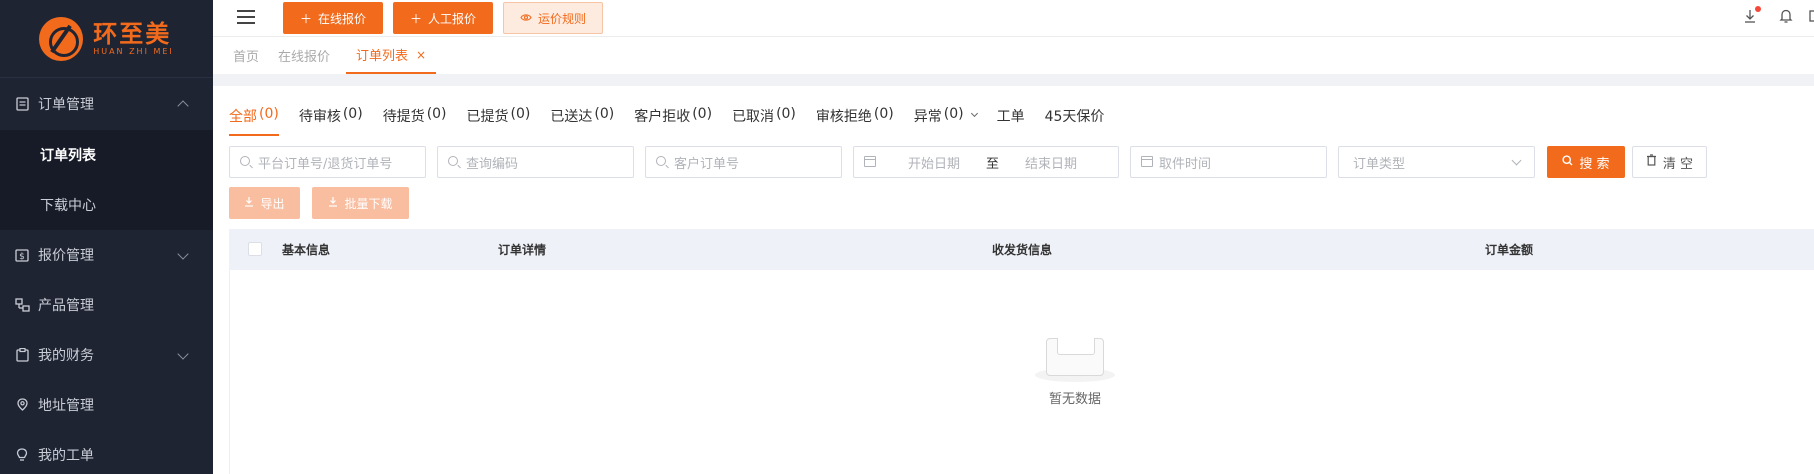 Image resolution: width=1814 pixels, height=474 pixels. I want to click on sidebar-item-label: 地址管理, so click(66, 406).